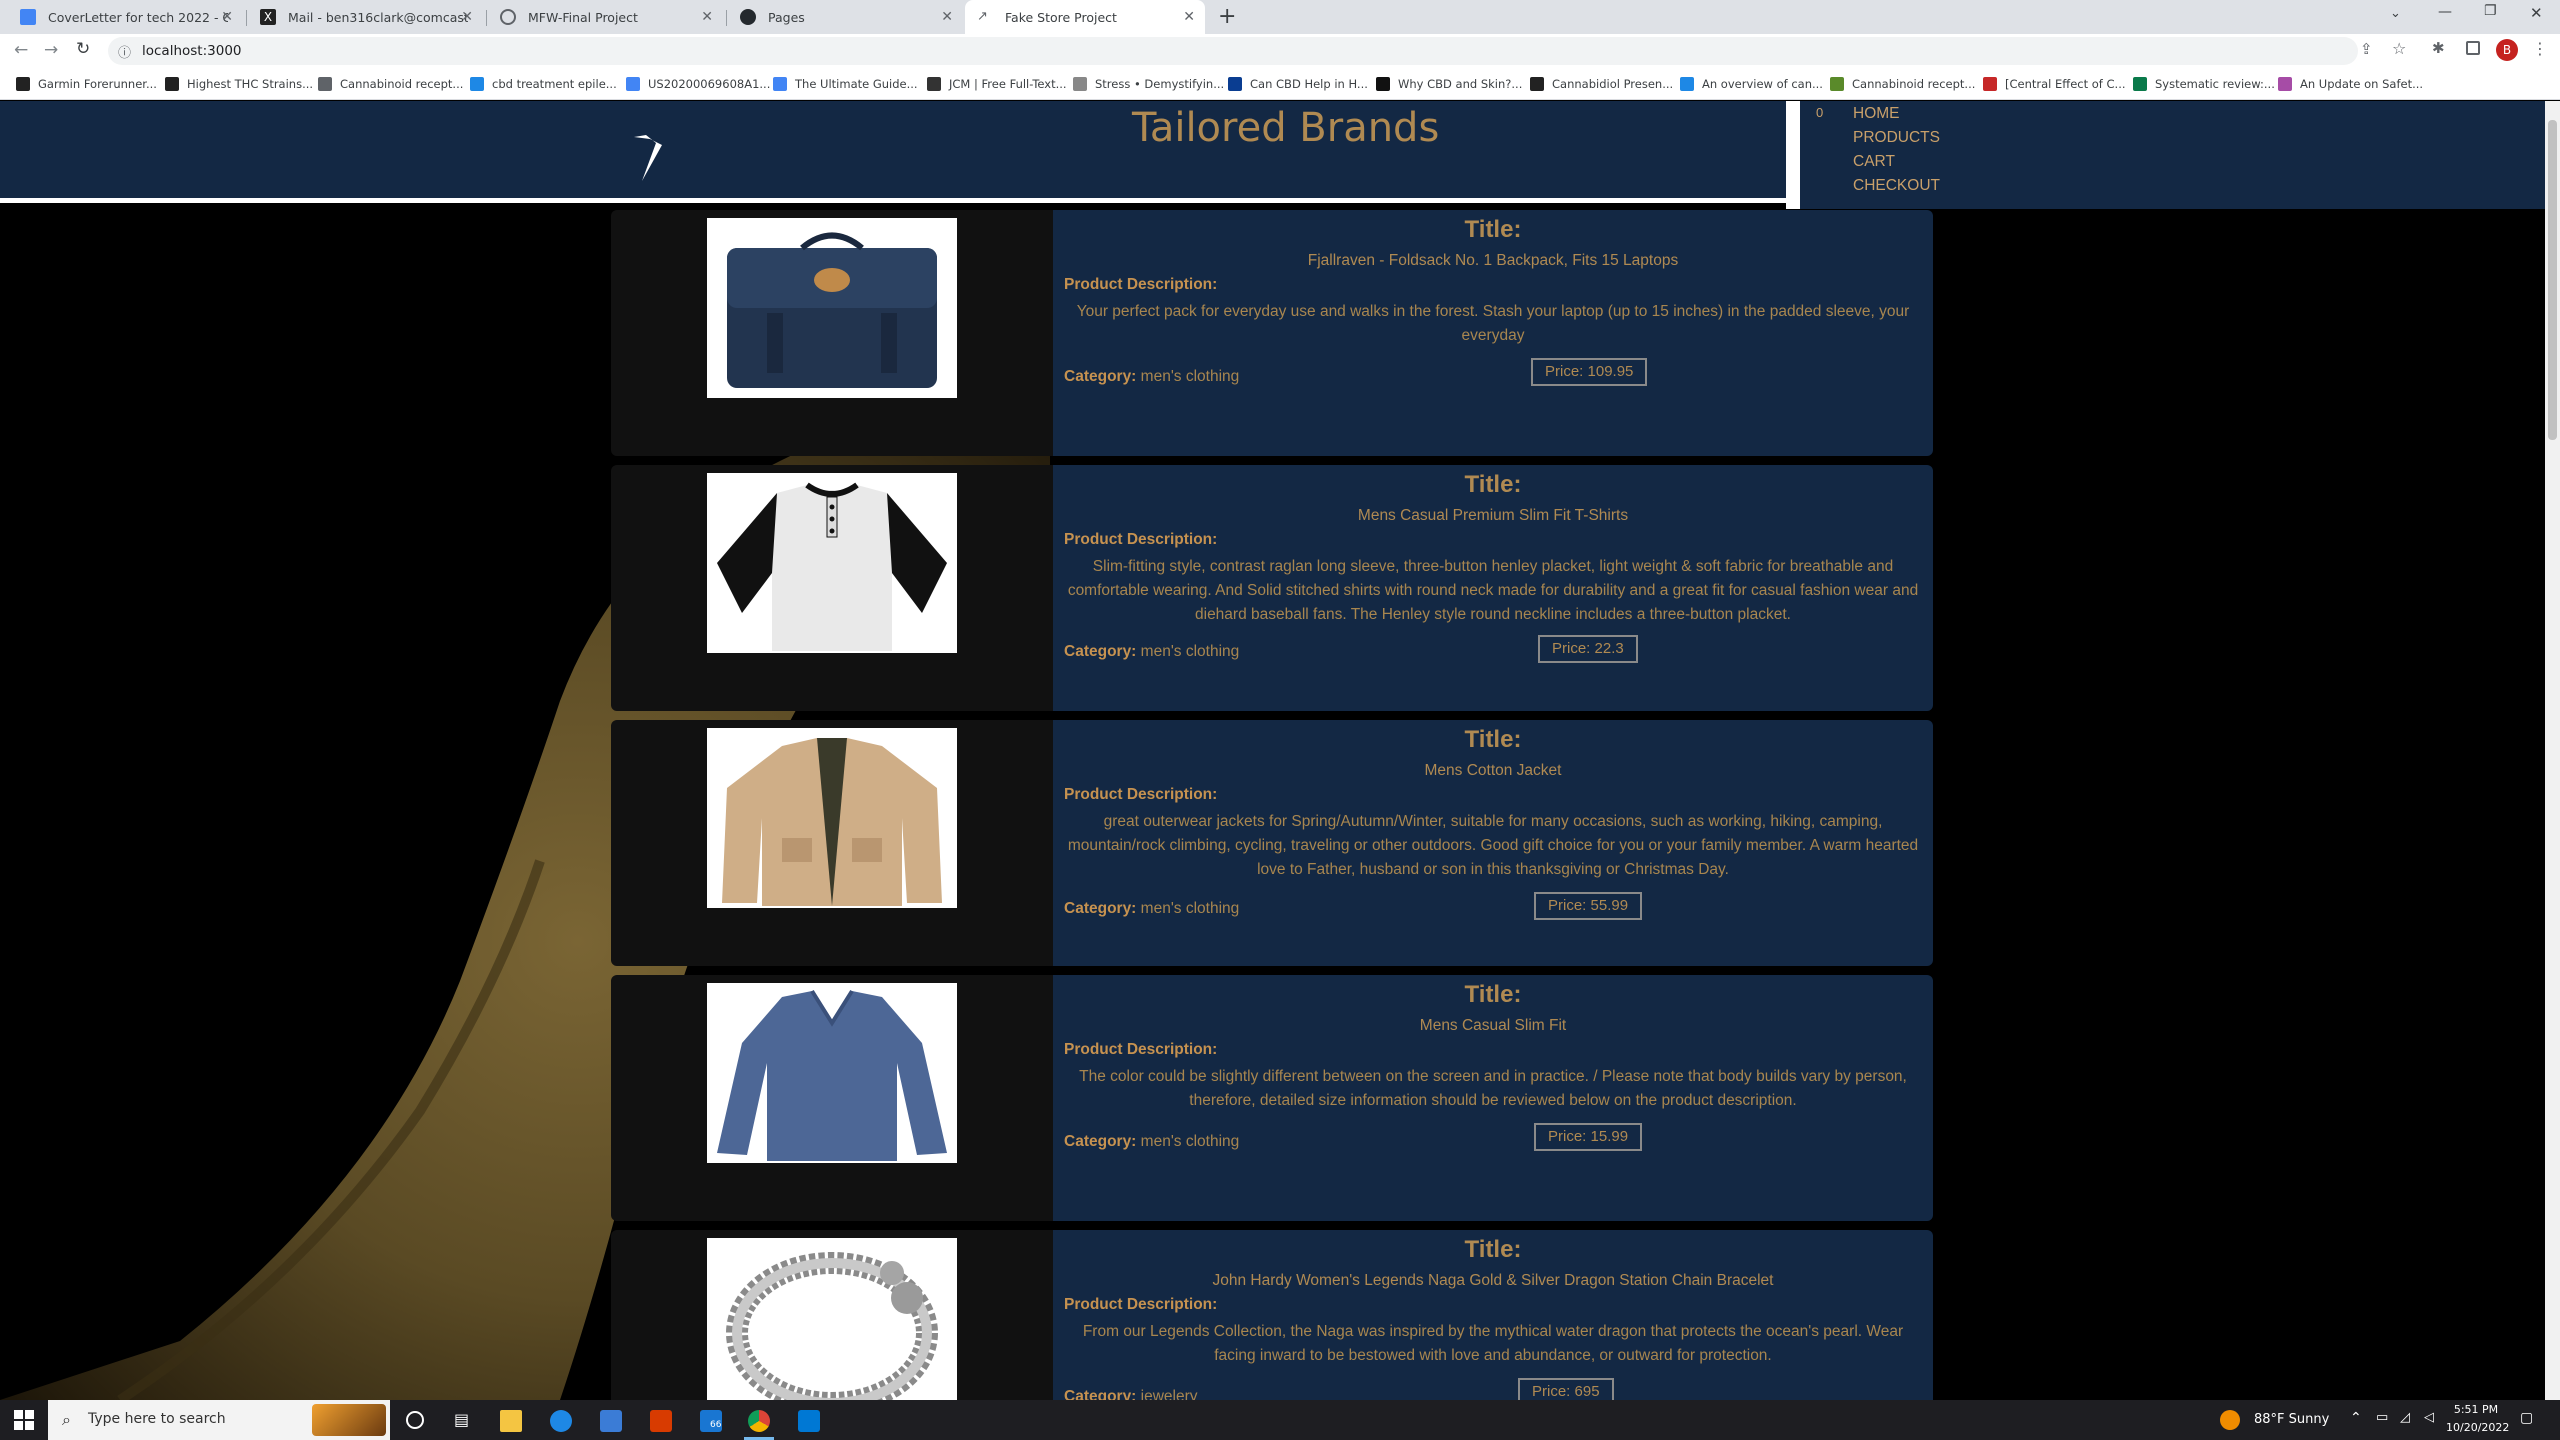 The width and height of the screenshot is (2560, 1440). Describe the element at coordinates (2399, 48) in the screenshot. I see `bookmark-star-icon: ☆` at that location.